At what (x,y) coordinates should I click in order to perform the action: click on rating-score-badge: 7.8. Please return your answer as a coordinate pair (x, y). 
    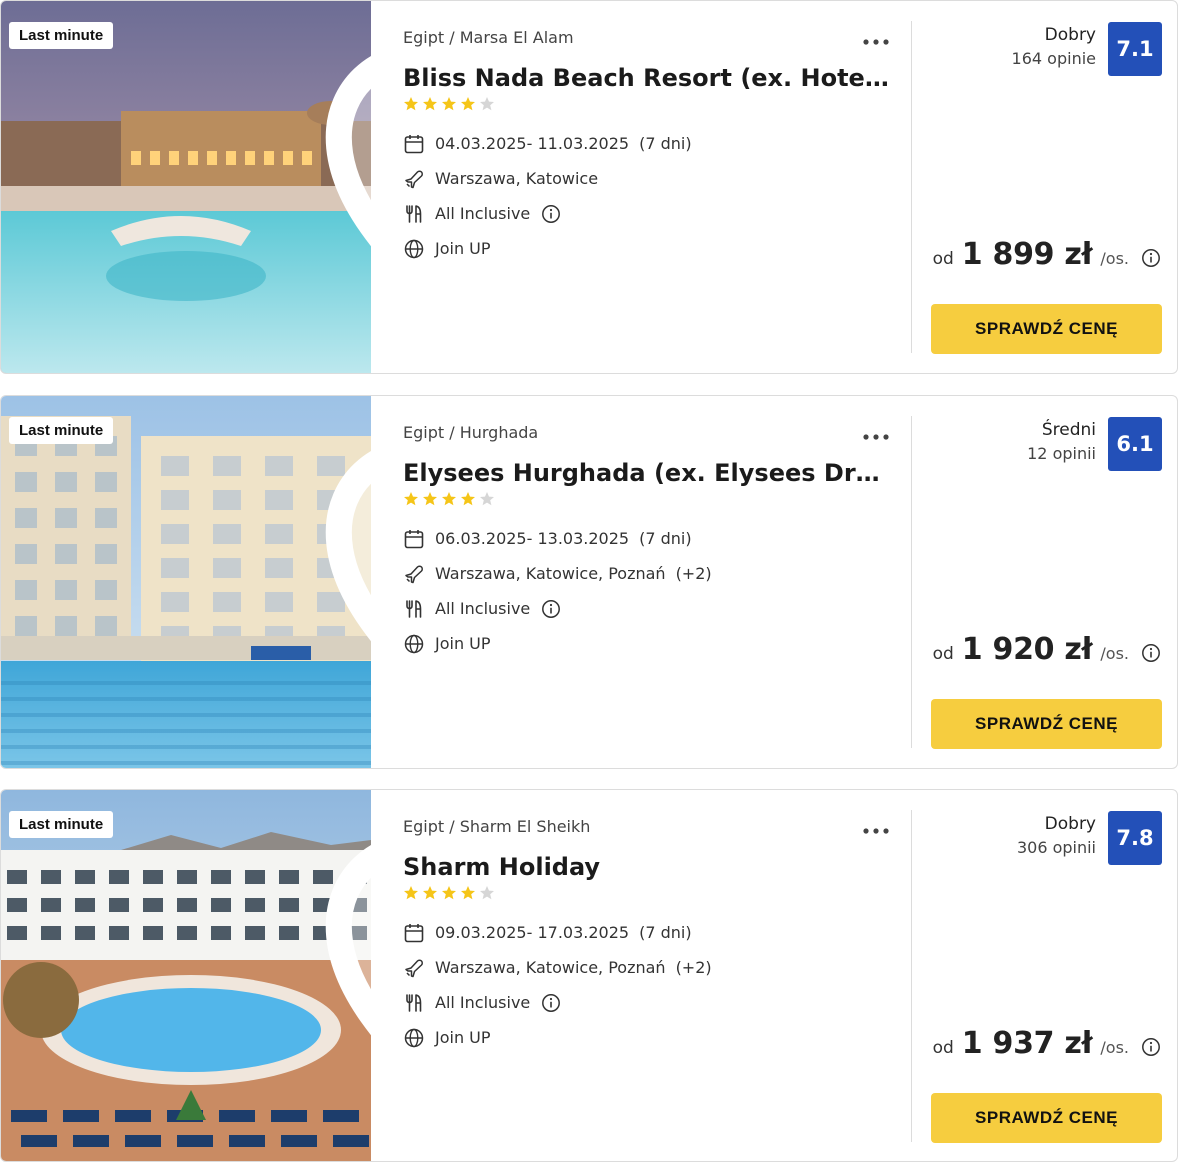
    Looking at the image, I should click on (1135, 838).